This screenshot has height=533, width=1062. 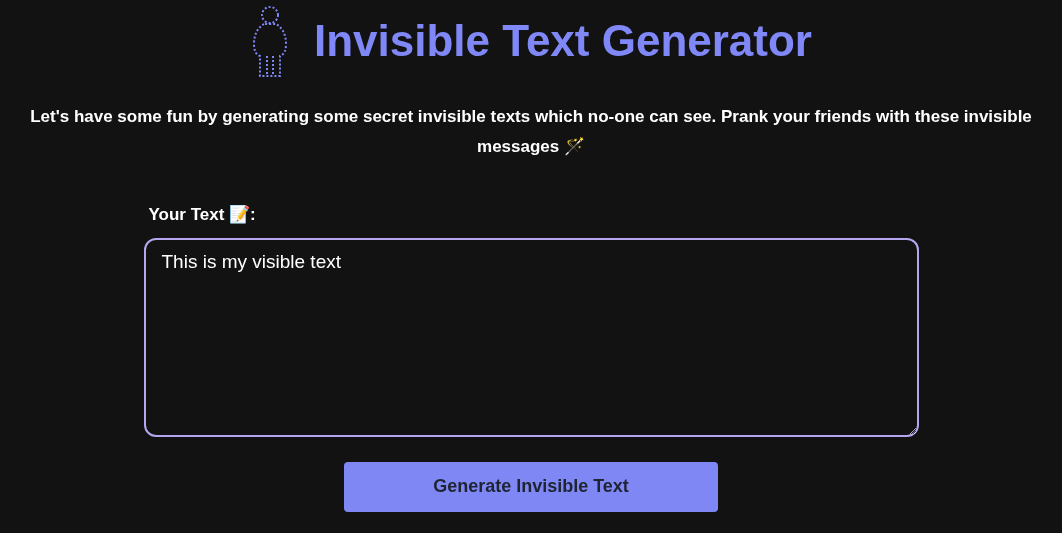 I want to click on generate-button: Generate Invisible Text, so click(x=531, y=486).